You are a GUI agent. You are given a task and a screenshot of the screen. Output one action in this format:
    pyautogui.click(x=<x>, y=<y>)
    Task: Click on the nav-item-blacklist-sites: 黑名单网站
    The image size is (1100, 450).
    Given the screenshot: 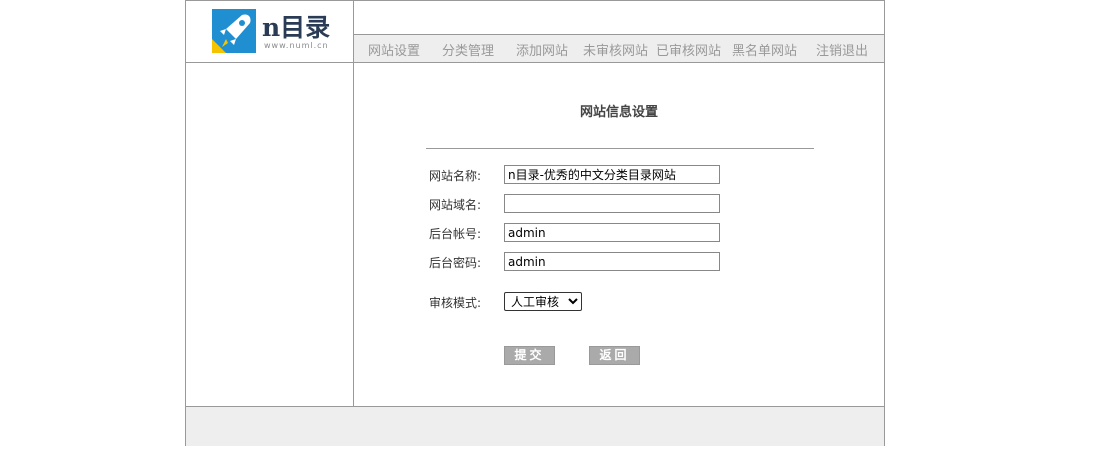 What is the action you would take?
    pyautogui.click(x=764, y=49)
    